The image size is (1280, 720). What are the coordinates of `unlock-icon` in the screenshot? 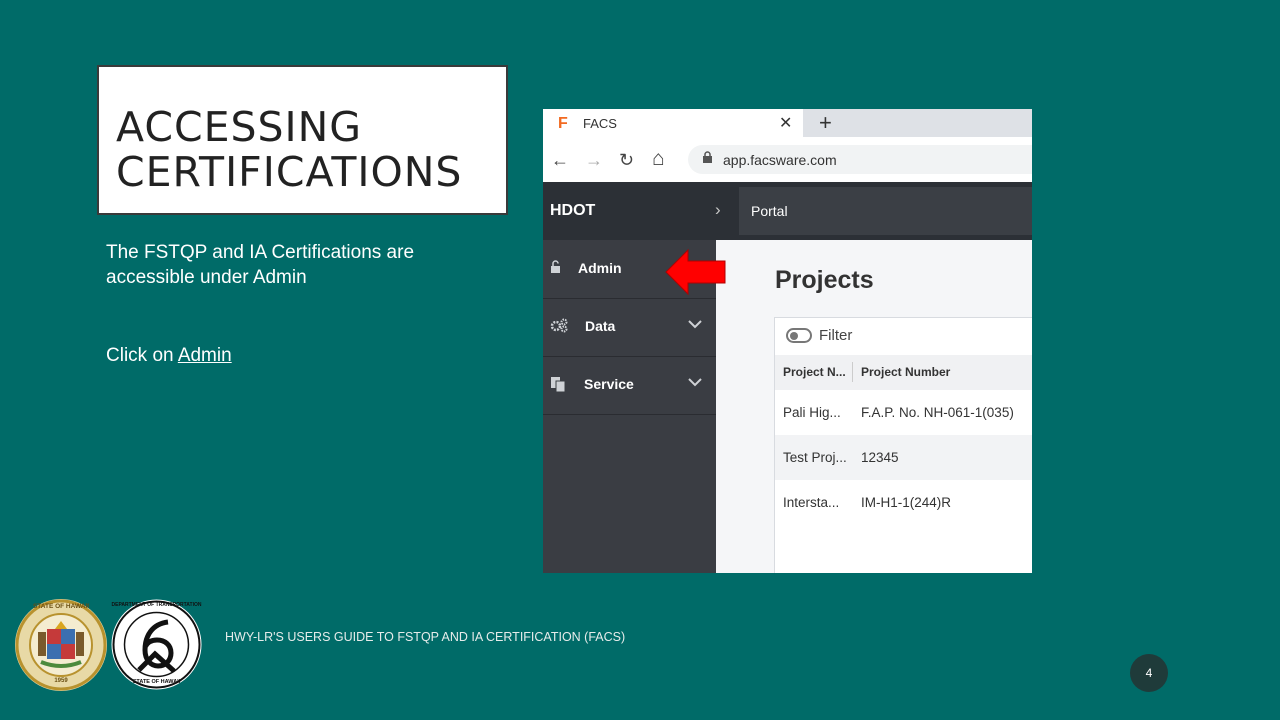 It's located at (555, 266).